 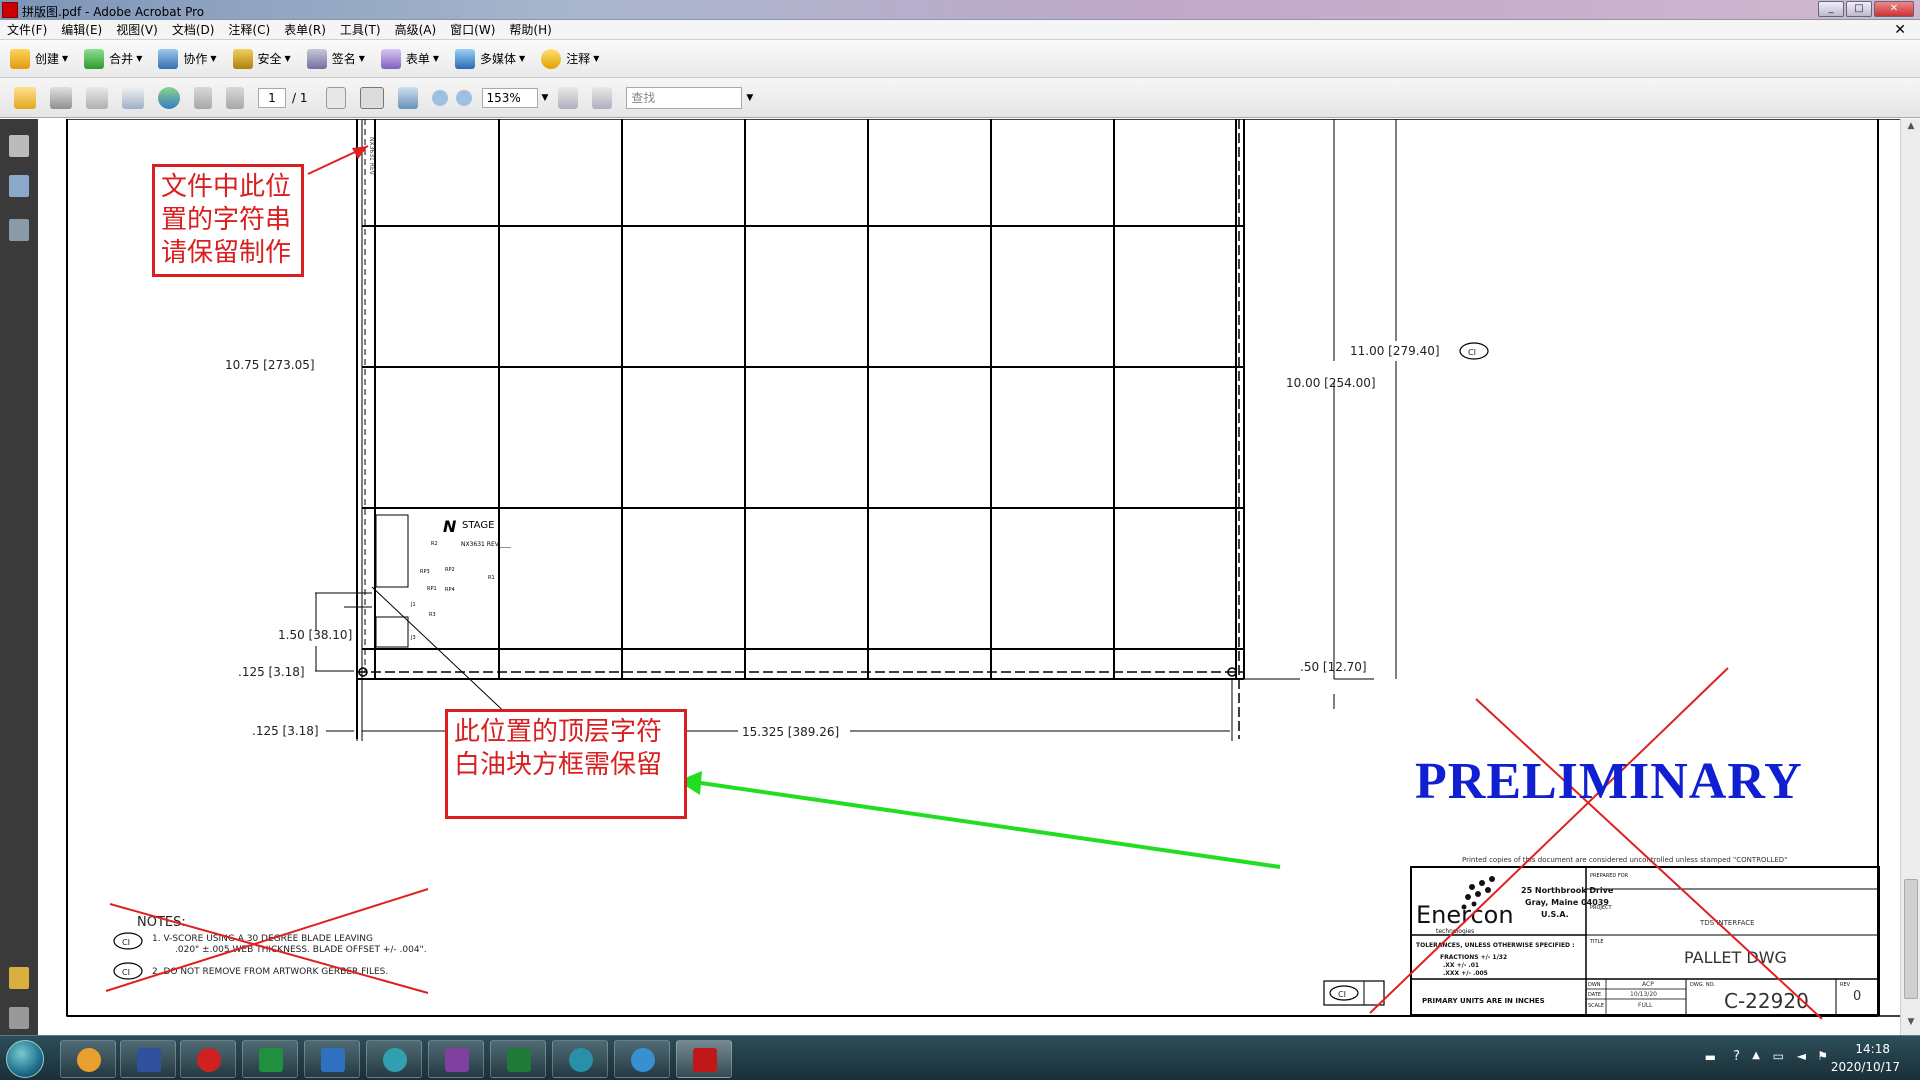 I want to click on date-label: DATE, so click(x=1594, y=995).